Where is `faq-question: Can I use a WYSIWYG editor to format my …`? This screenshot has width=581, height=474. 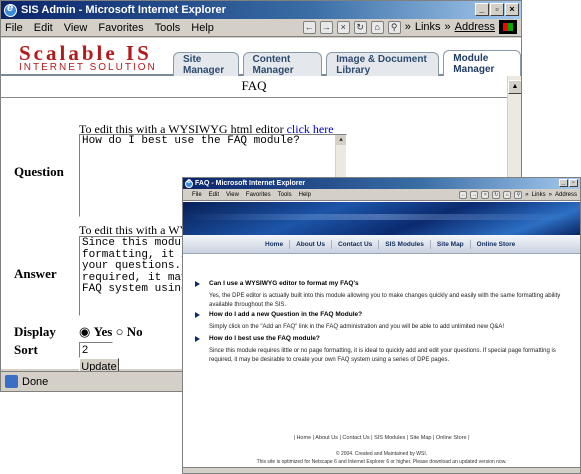
faq-question: Can I use a WYSIWYG editor to format my … is located at coordinates (284, 283).